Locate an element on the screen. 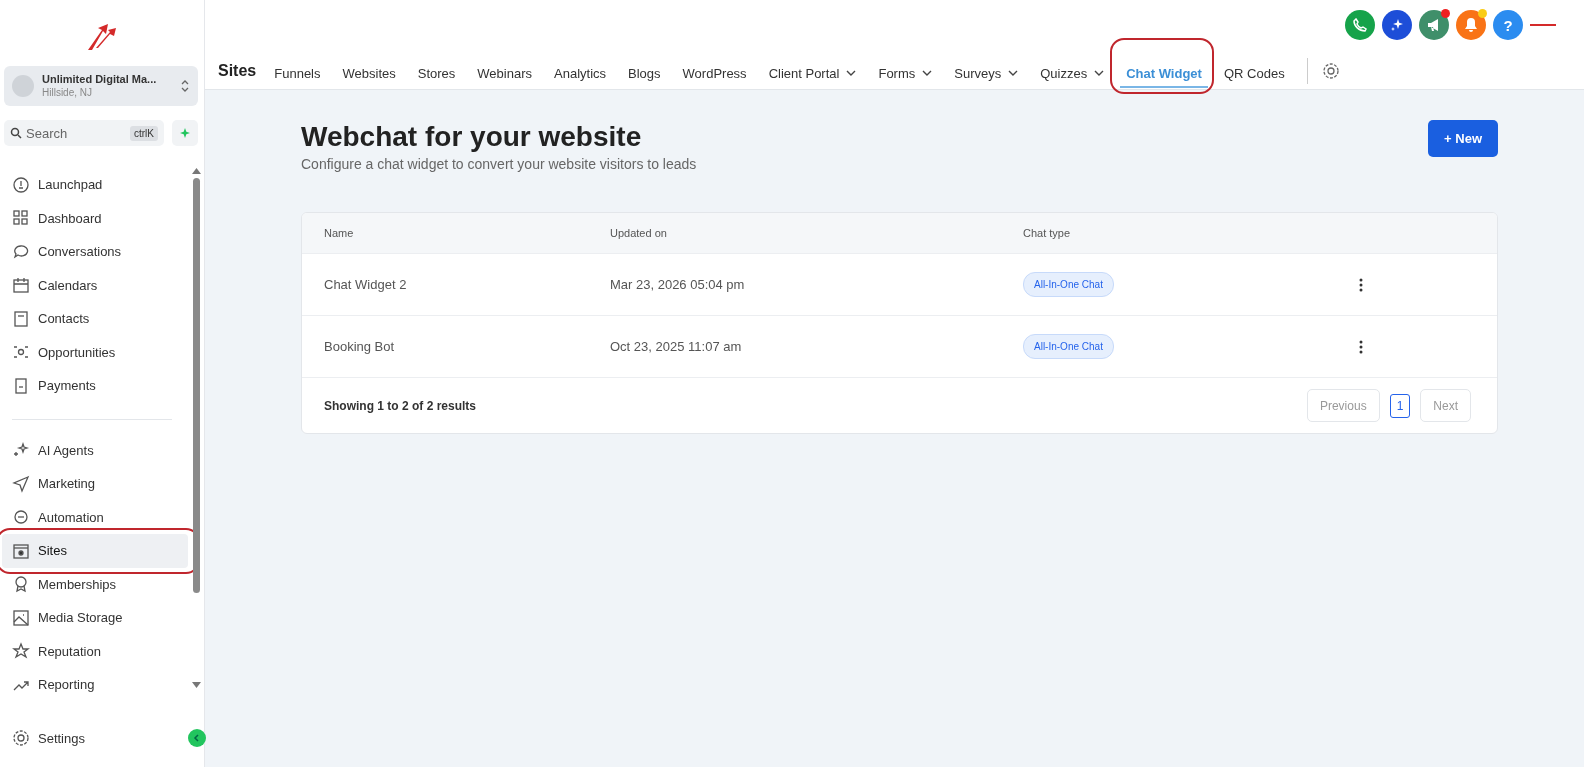 Image resolution: width=1584 pixels, height=767 pixels. sidebar-item: Conversations is located at coordinates (95, 252).